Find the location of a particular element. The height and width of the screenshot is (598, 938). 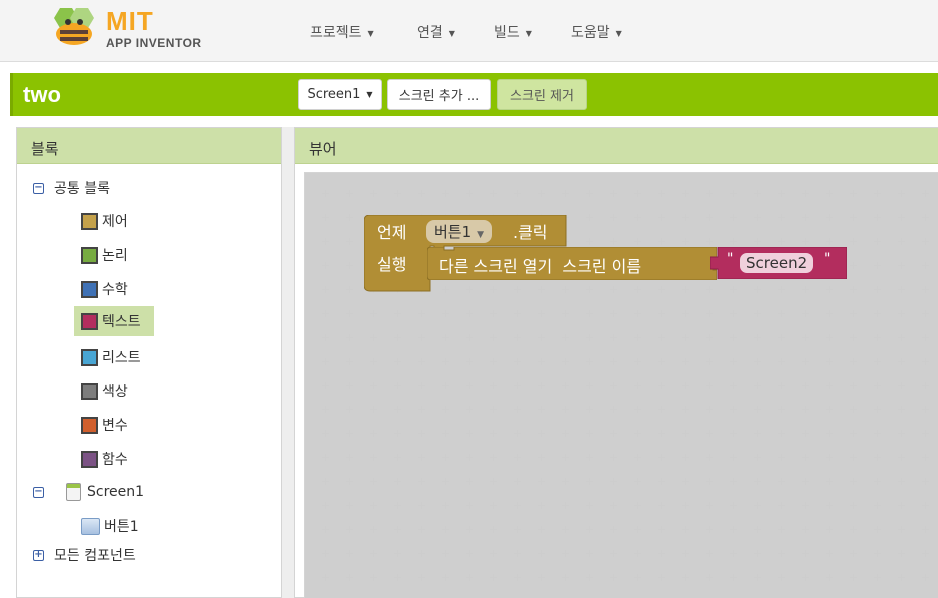

menu-help-label: 도움말 is located at coordinates (590, 33).